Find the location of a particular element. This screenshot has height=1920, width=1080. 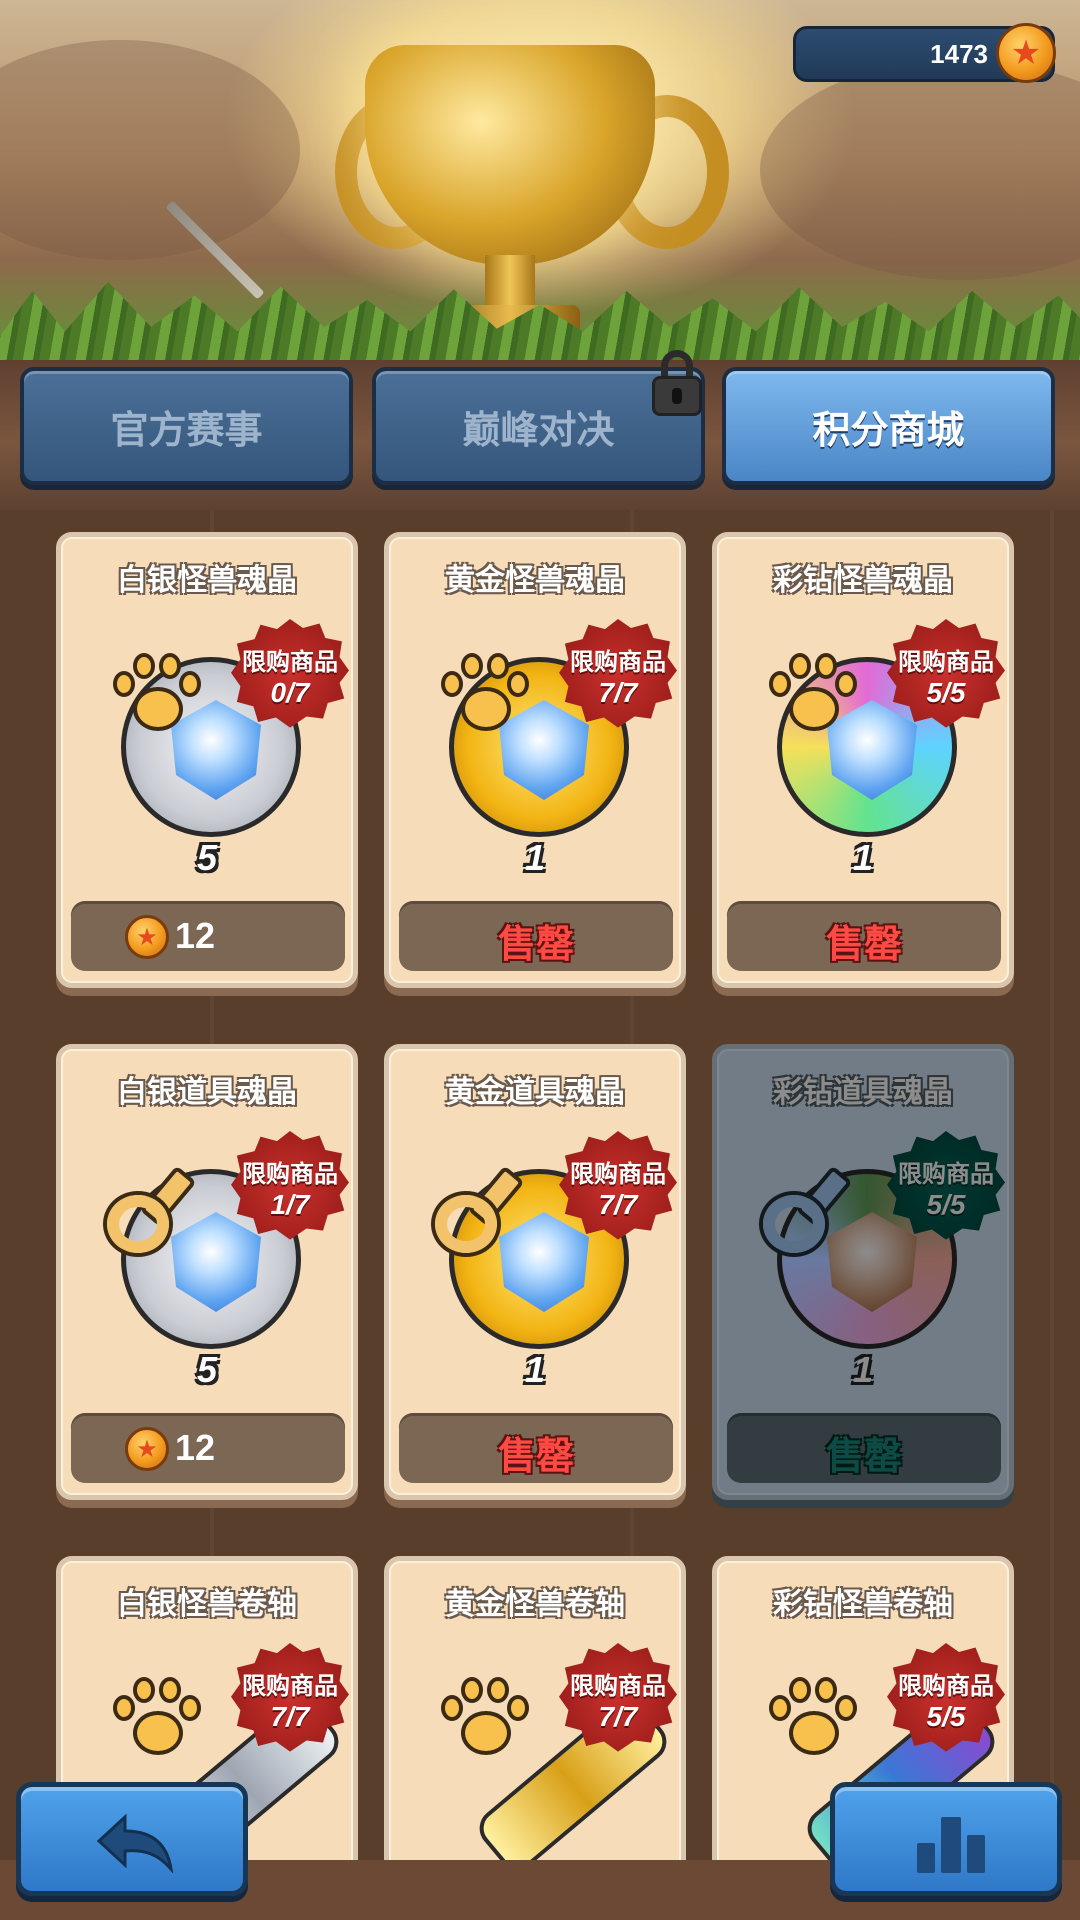

back-button is located at coordinates (132, 1839).